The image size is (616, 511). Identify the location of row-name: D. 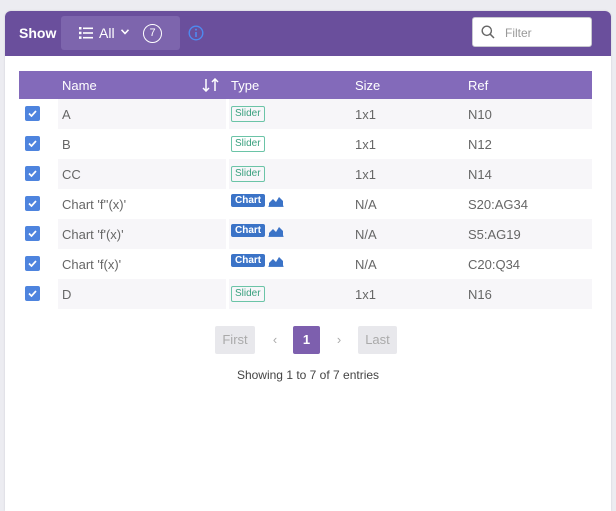
(67, 294).